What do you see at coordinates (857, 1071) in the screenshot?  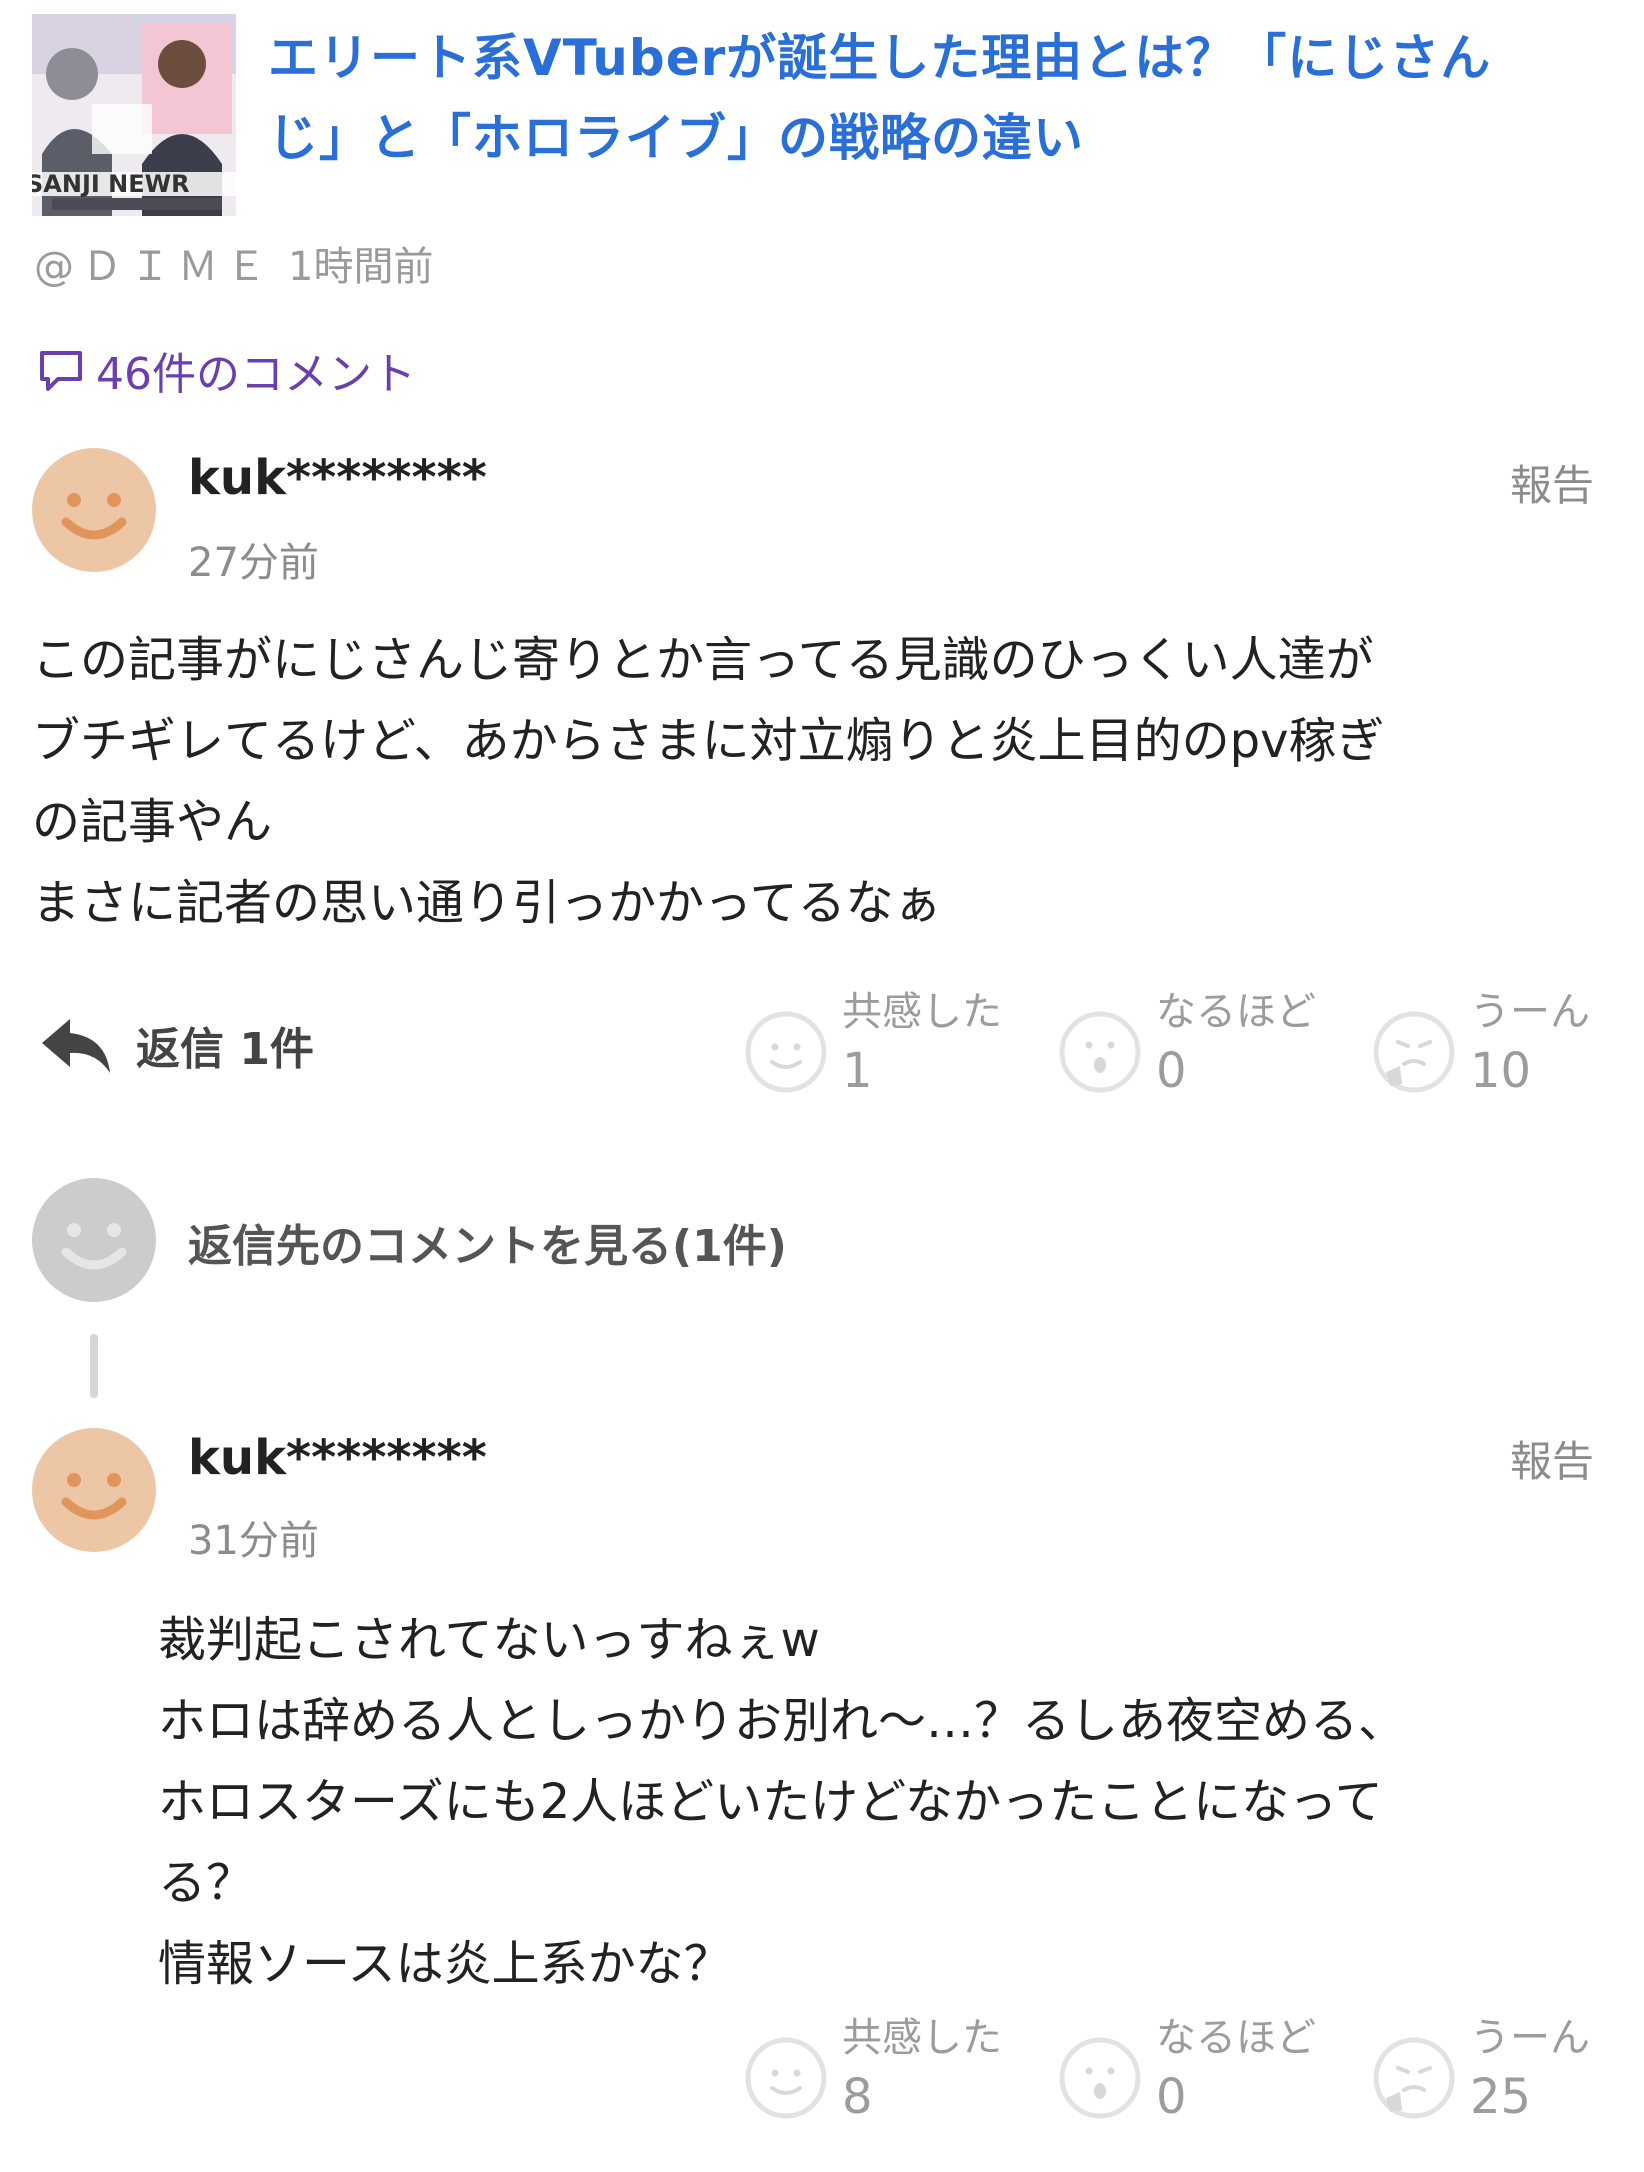 I see `reaction-count: 1` at bounding box center [857, 1071].